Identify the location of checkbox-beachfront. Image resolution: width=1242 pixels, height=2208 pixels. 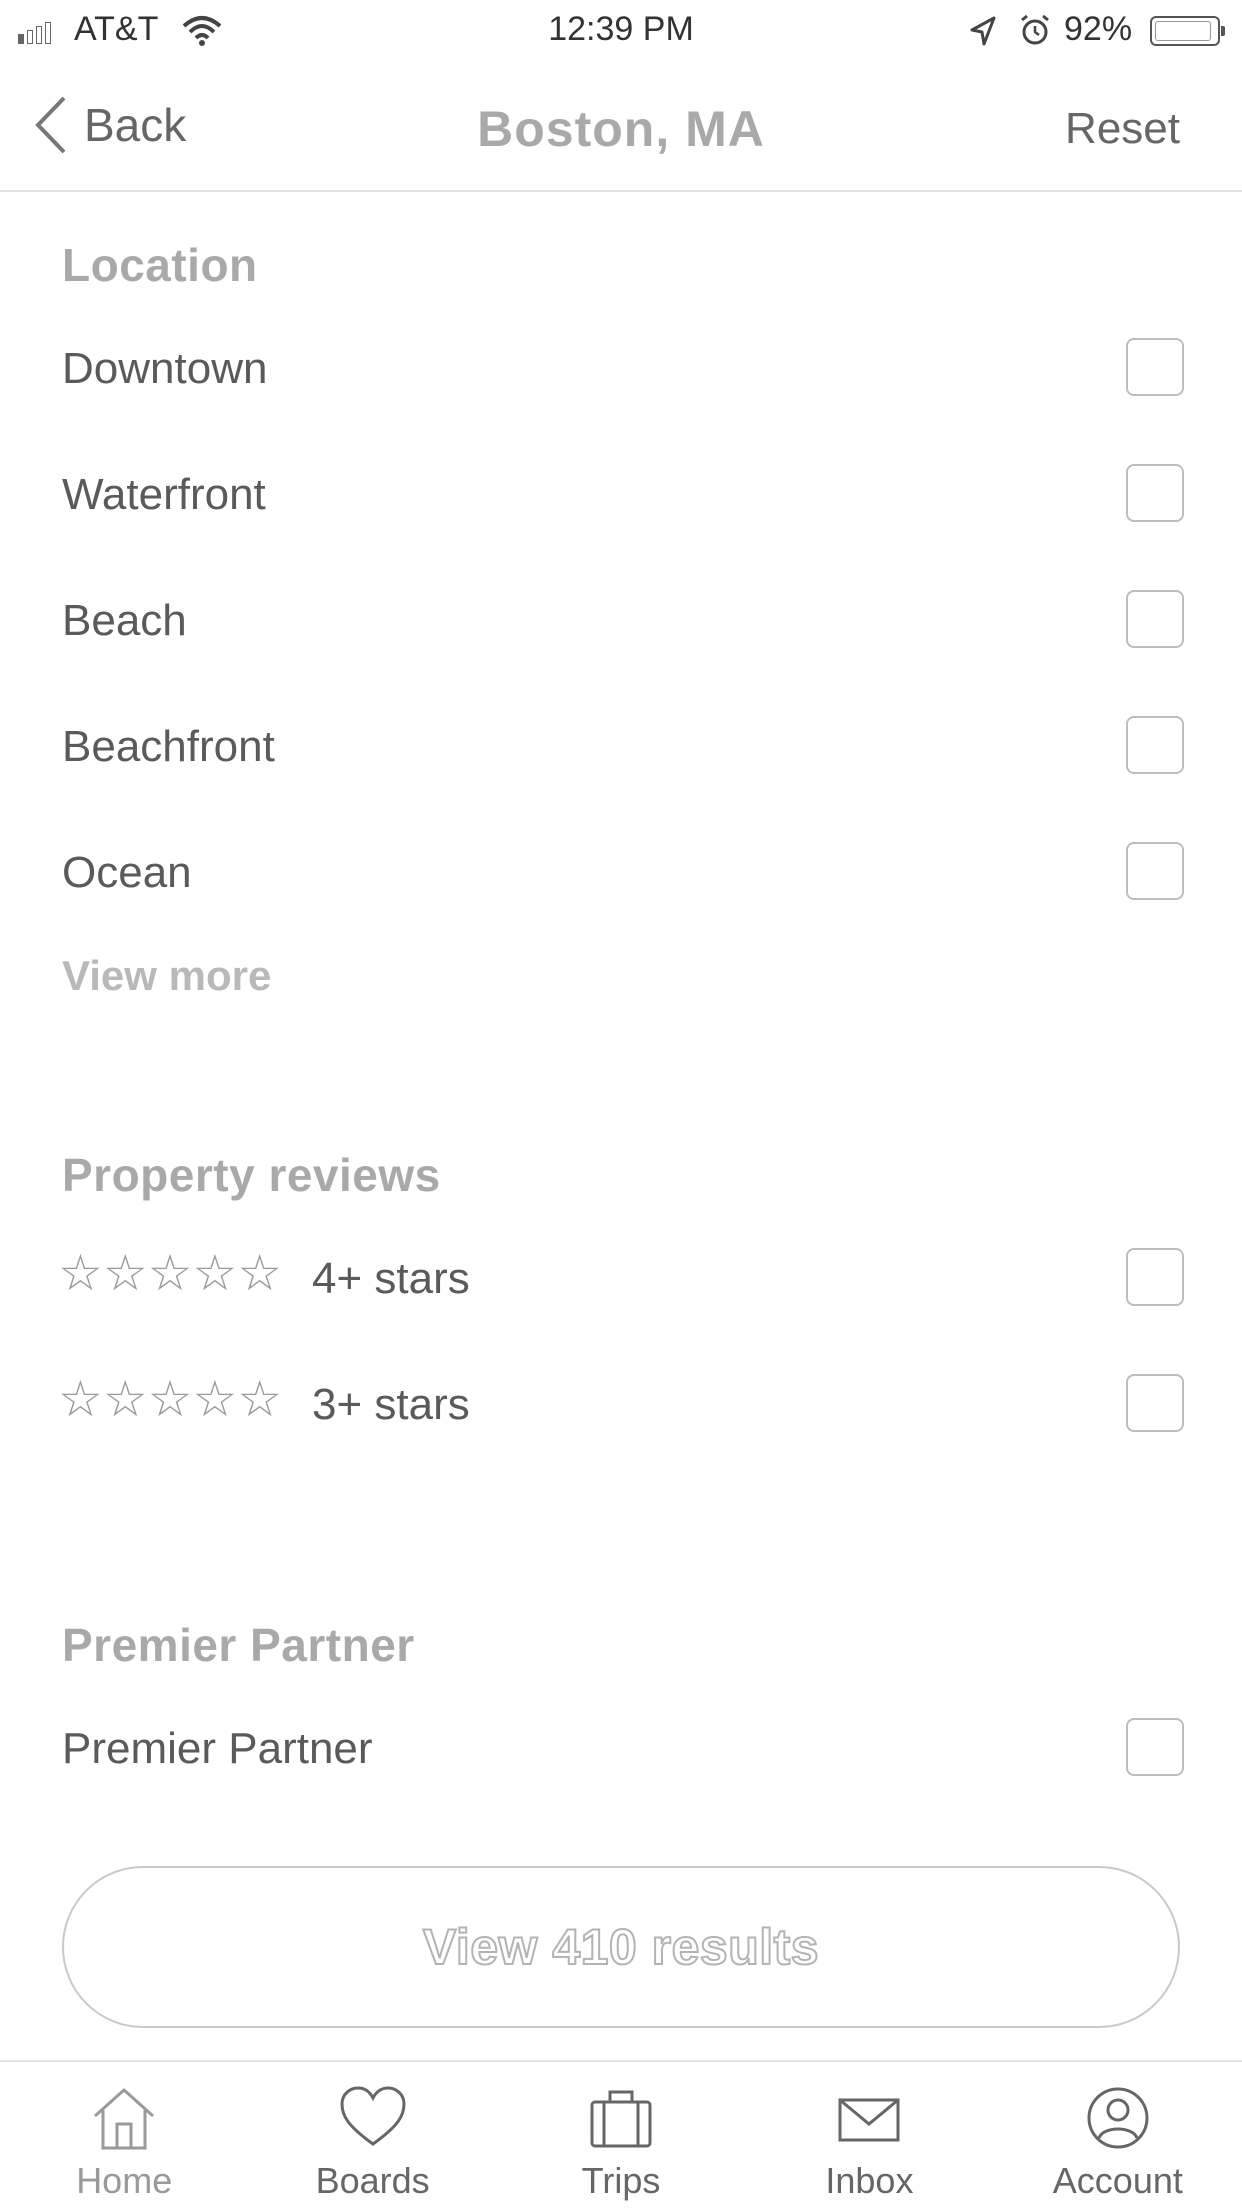
(1155, 745).